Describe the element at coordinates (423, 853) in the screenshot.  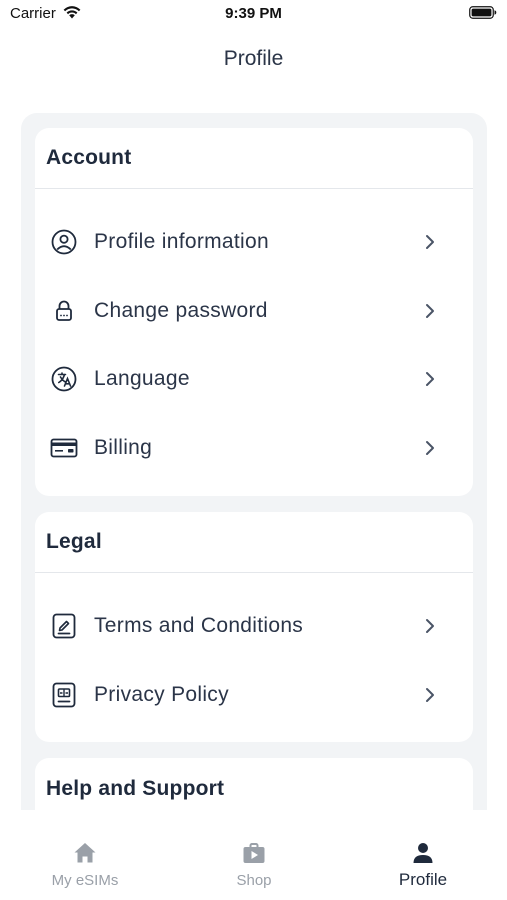
I see `person-icon` at that location.